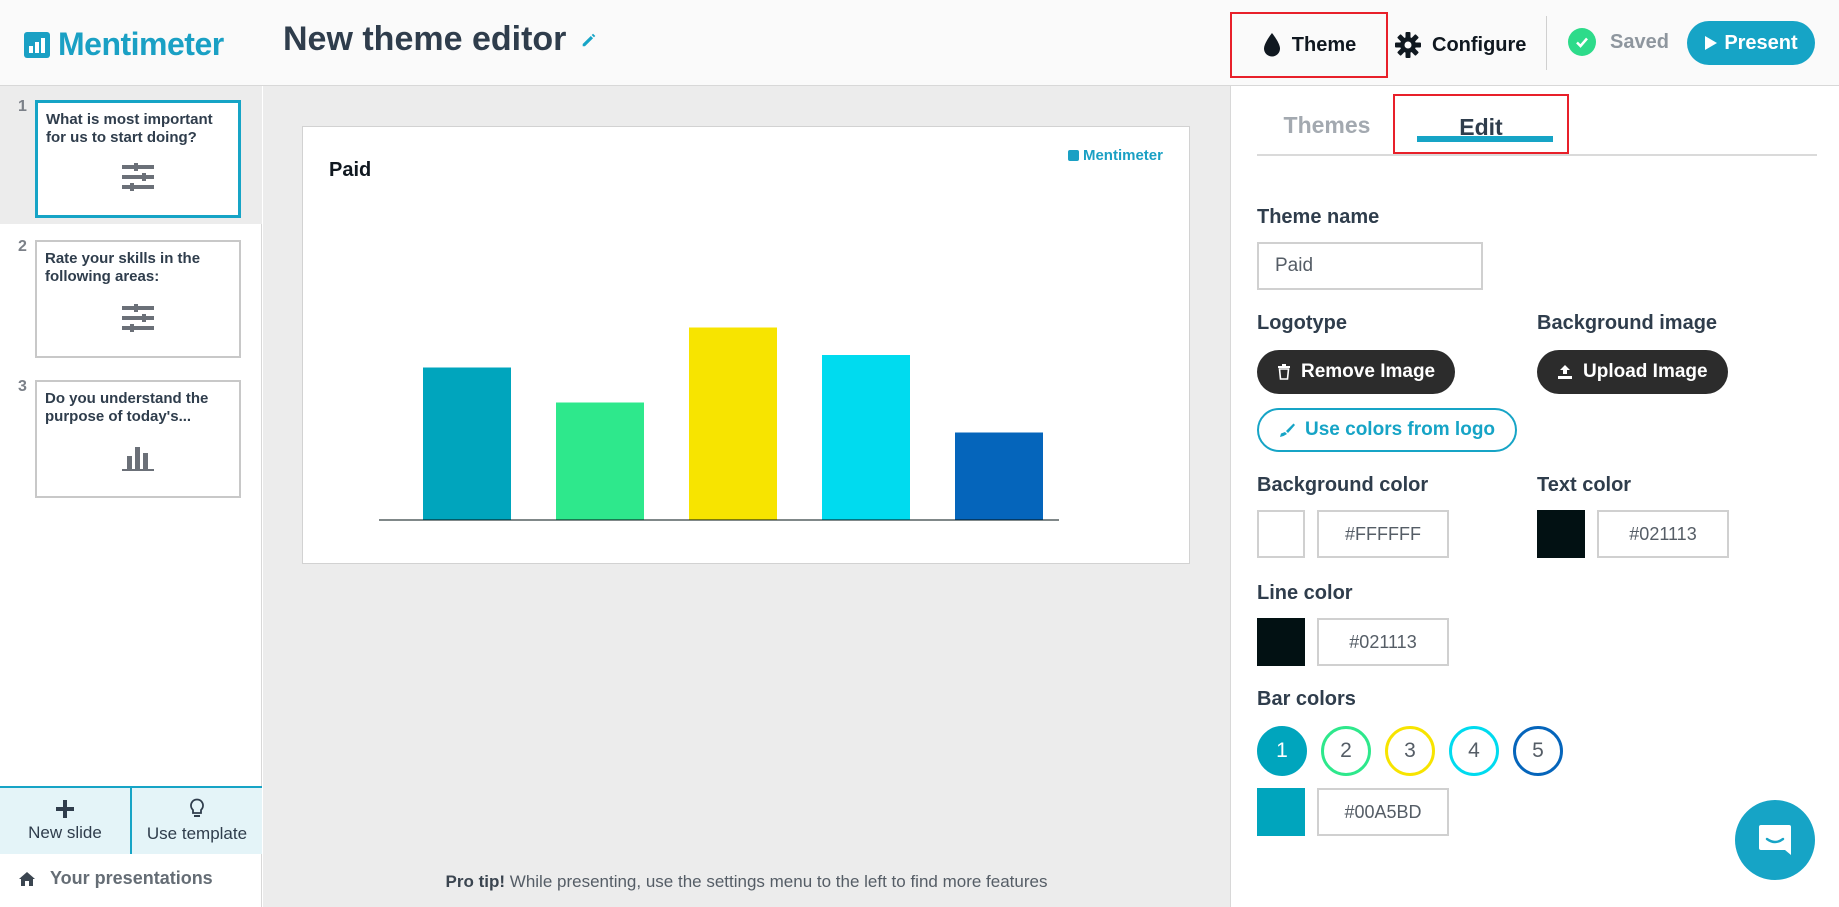 This screenshot has height=907, width=1839. What do you see at coordinates (1327, 132) in the screenshot?
I see `tab-themes: Themes` at bounding box center [1327, 132].